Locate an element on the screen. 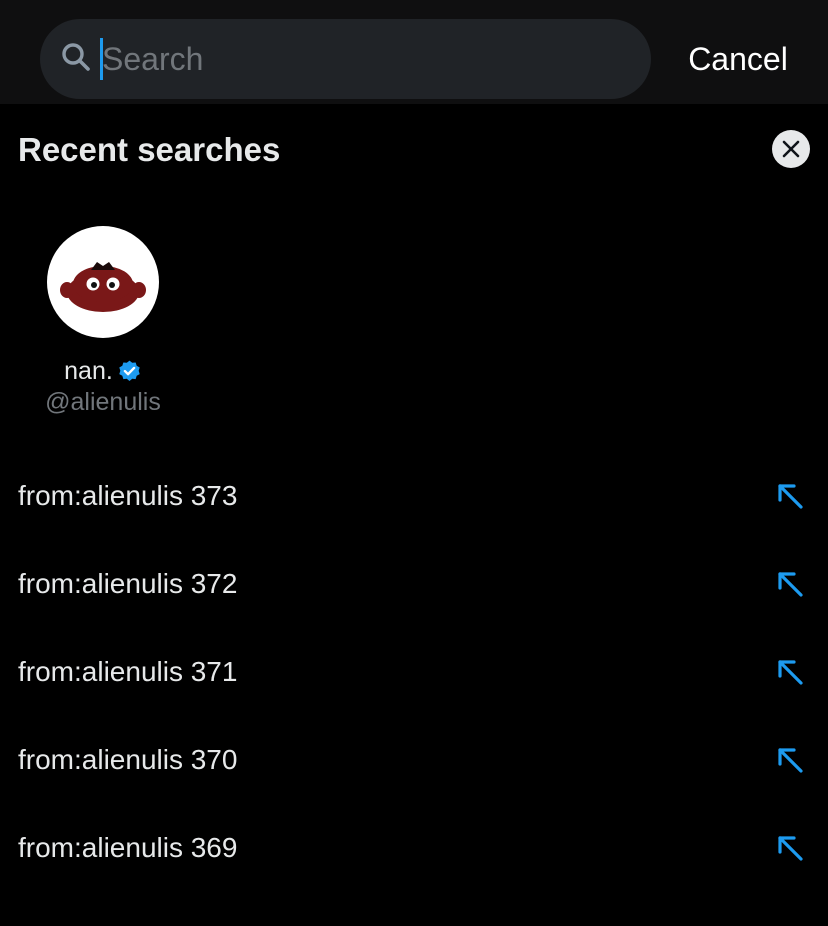 Image resolution: width=828 pixels, height=926 pixels. clear-recent-searches-button is located at coordinates (791, 149).